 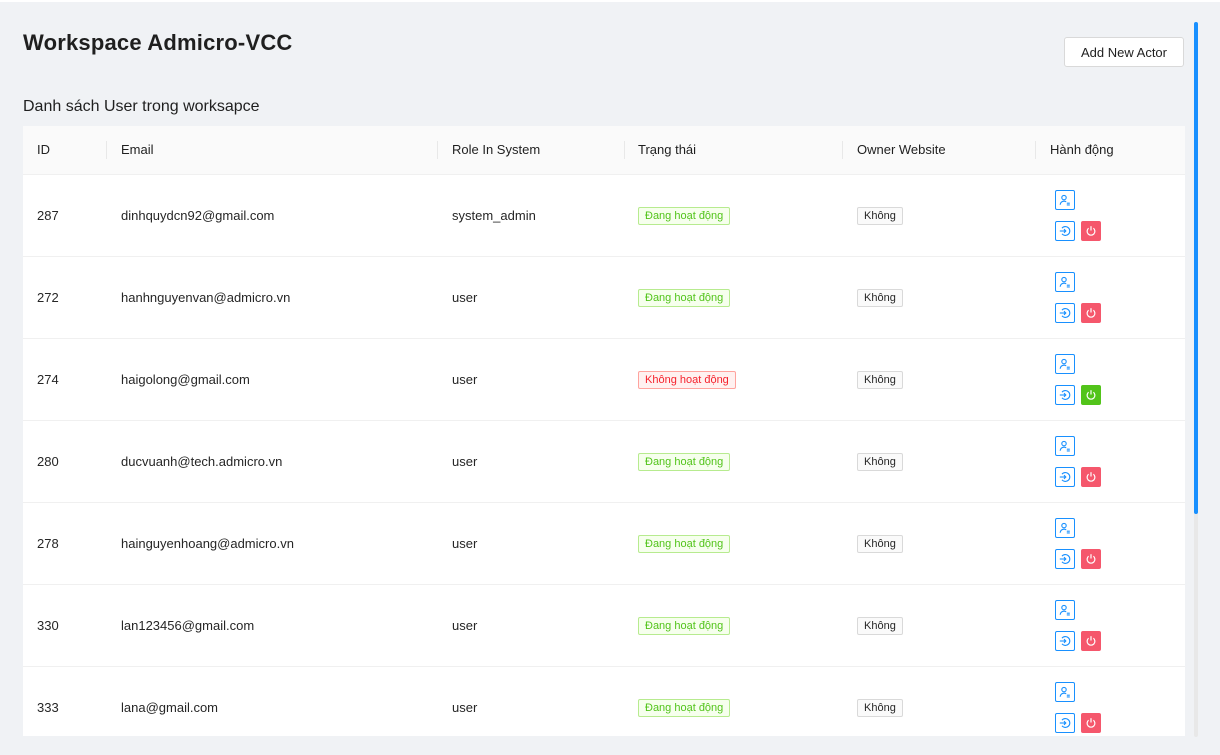 What do you see at coordinates (48, 625) in the screenshot?
I see `row-id: 330` at bounding box center [48, 625].